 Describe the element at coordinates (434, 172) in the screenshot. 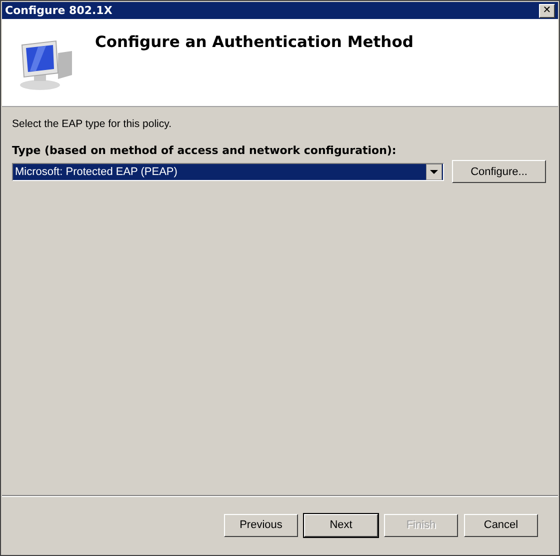

I see `dropdown-arrow-icon` at that location.